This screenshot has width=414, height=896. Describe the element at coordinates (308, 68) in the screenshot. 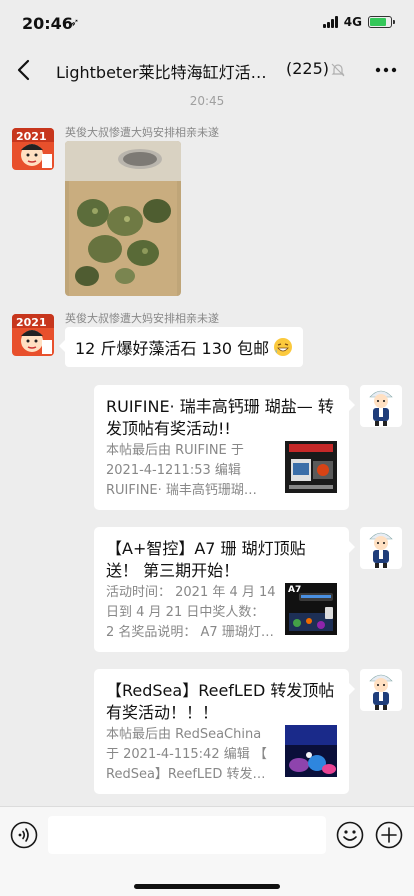

I see `member-count: (225)` at that location.